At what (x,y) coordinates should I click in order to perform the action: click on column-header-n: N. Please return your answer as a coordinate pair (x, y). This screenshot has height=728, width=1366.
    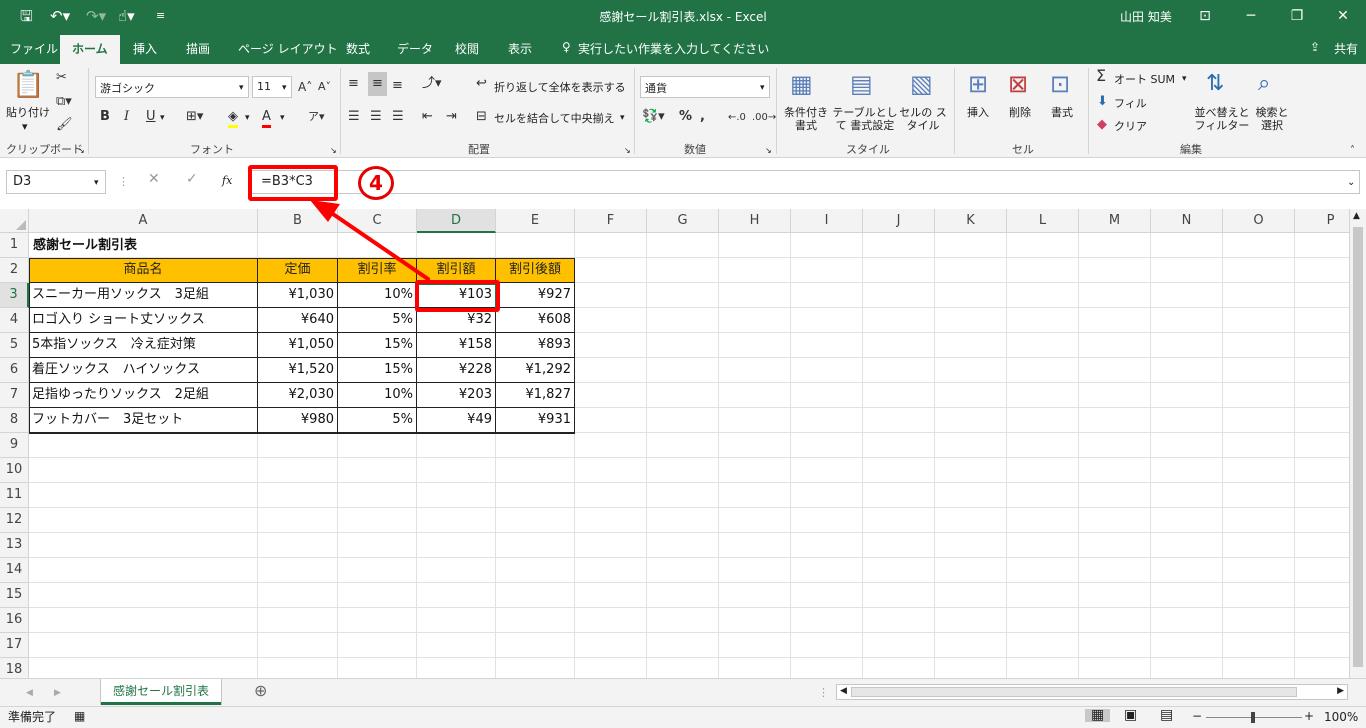
    Looking at the image, I should click on (1187, 221).